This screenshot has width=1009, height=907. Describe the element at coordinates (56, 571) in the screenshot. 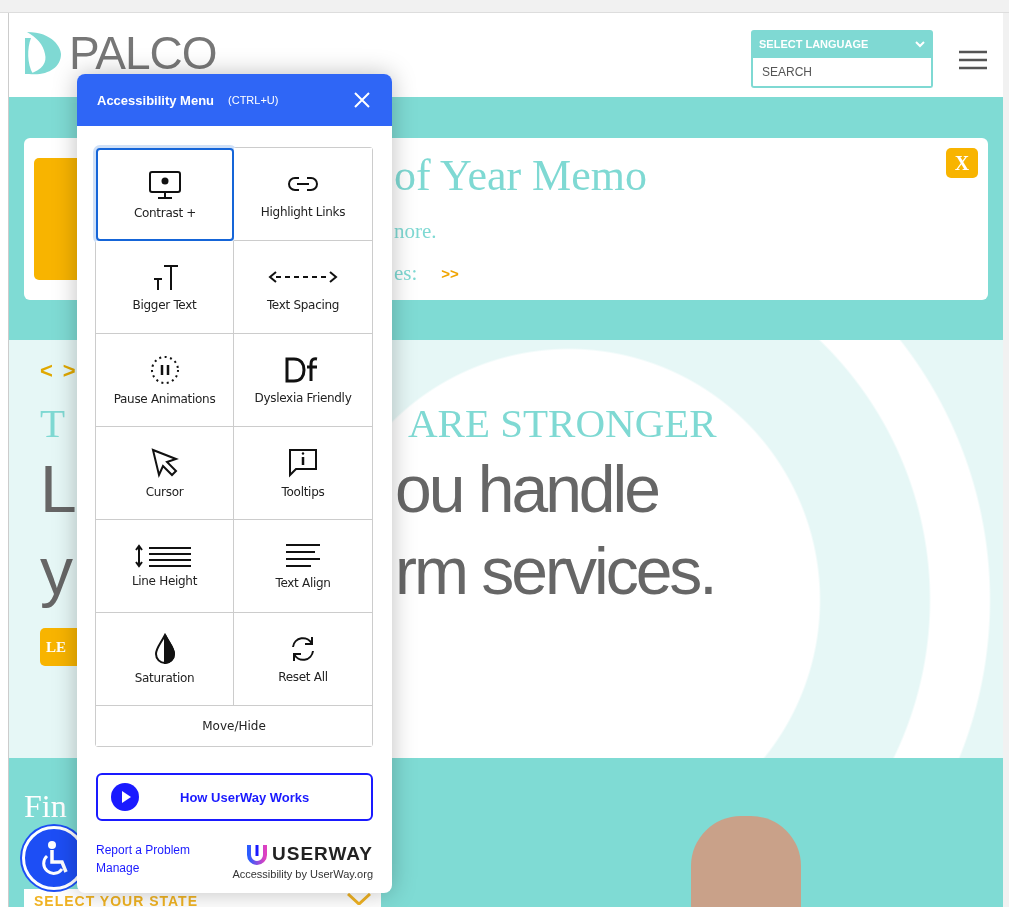

I see `hero-lead: y` at that location.